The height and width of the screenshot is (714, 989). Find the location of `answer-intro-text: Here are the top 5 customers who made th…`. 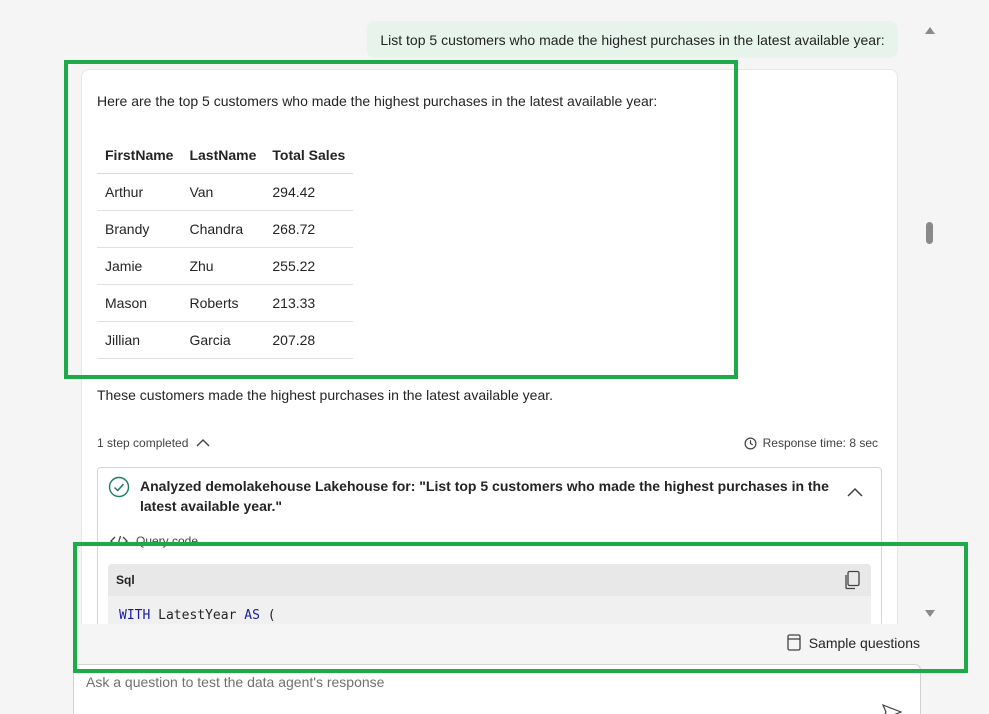

answer-intro-text: Here are the top 5 customers who made th… is located at coordinates (377, 101).